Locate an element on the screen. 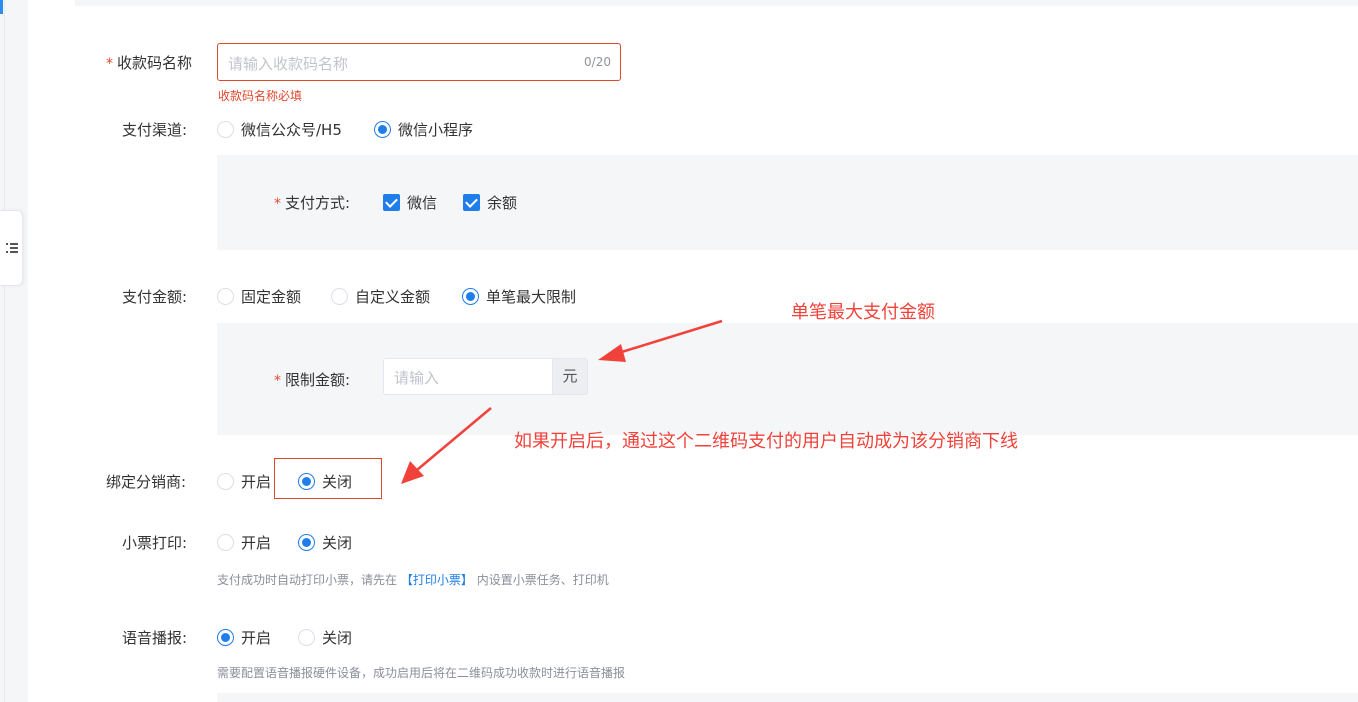 Image resolution: width=1358 pixels, height=702 pixels. arrow-to-limit-amount is located at coordinates (660, 340).